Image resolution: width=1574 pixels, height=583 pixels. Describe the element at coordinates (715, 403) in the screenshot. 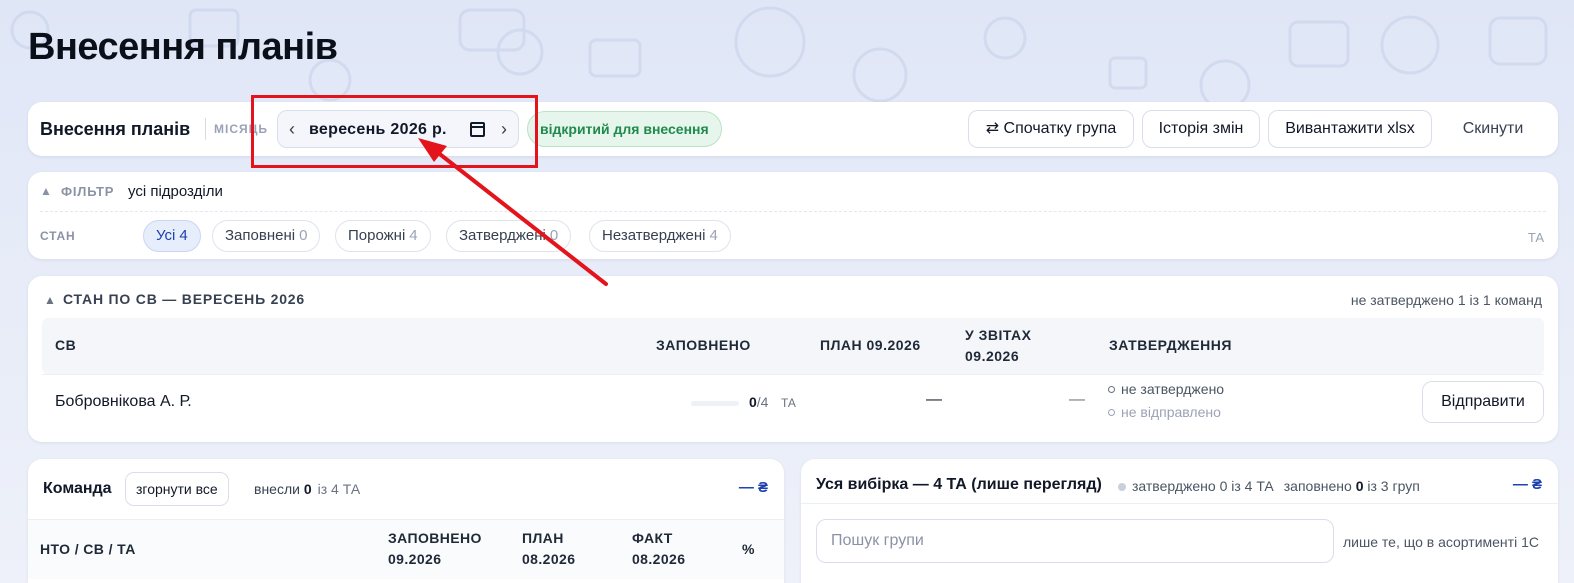

I see `filled-progress-bar` at that location.